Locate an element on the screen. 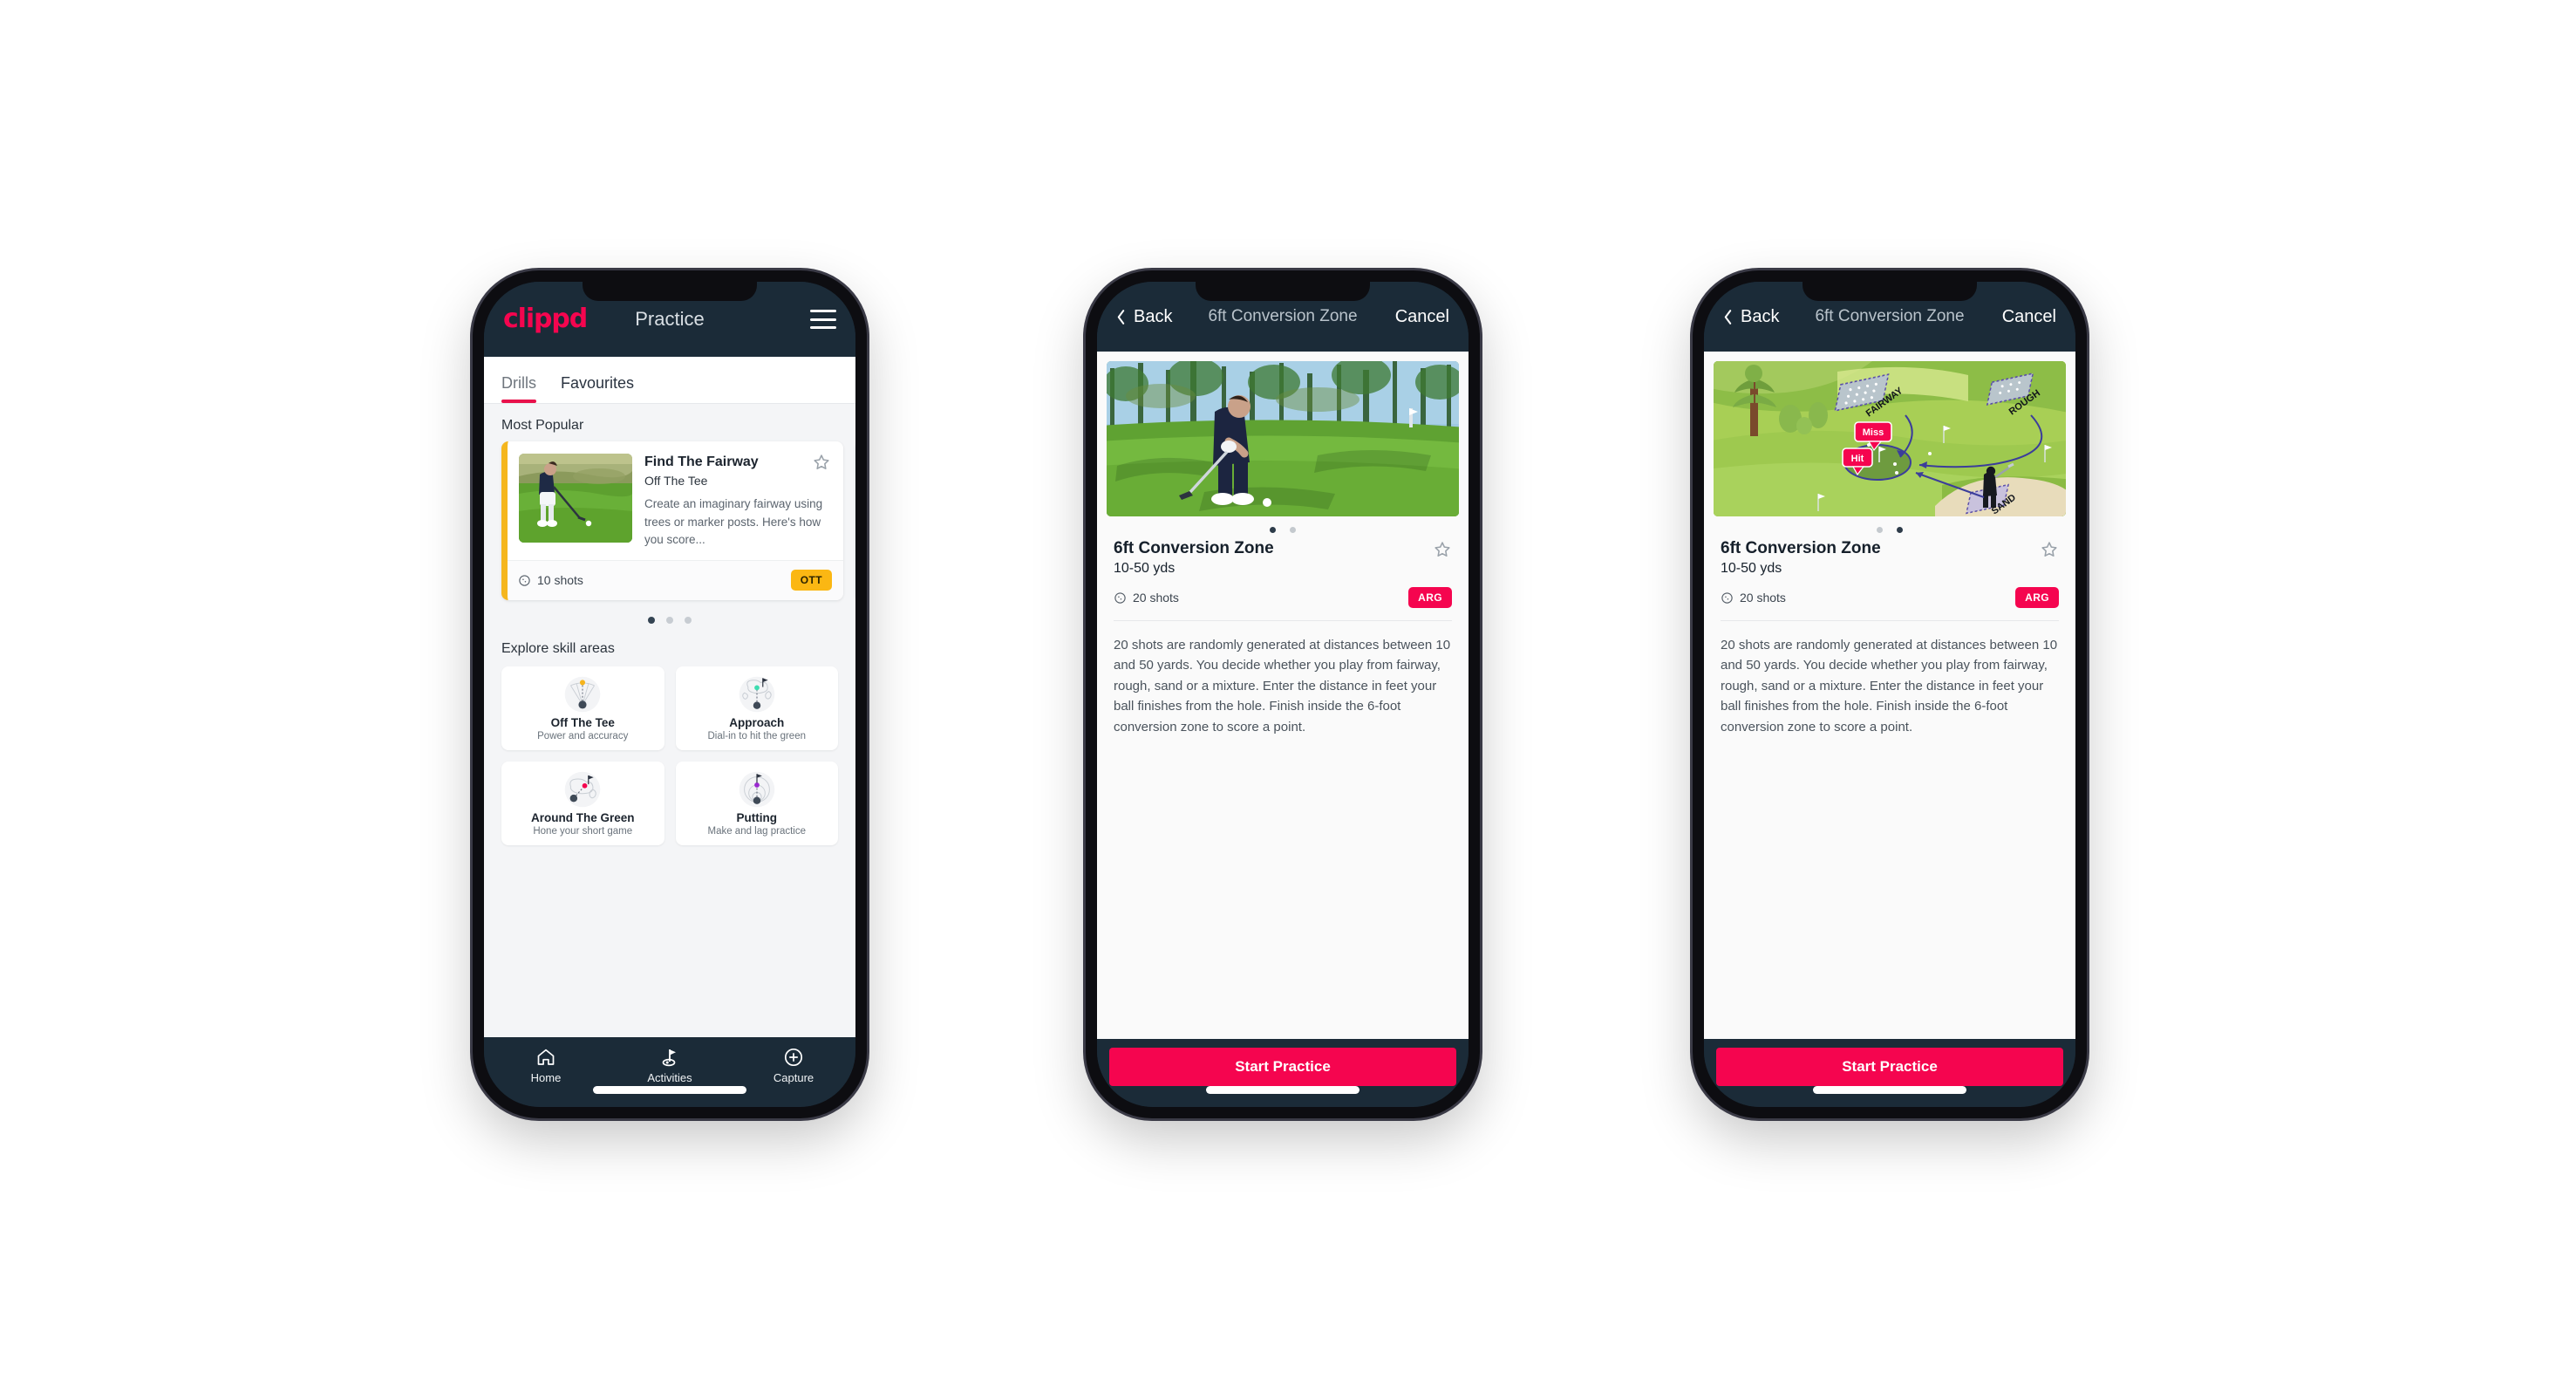 The height and width of the screenshot is (1387, 2576). drill-video-thumbnail is located at coordinates (1283, 439).